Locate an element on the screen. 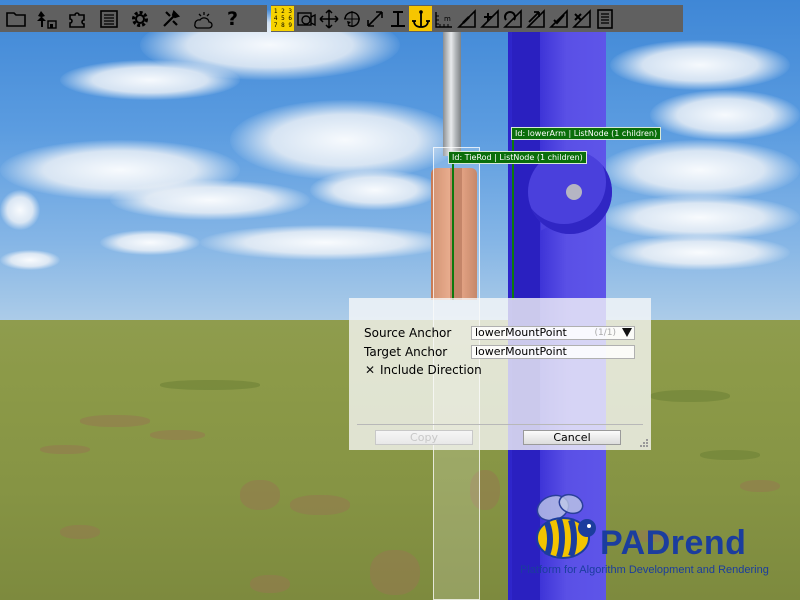  rotate-icon is located at coordinates (351, 18).